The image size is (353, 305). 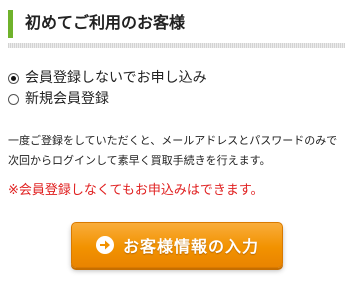 I want to click on arrow-right-circle-icon, so click(x=104, y=245).